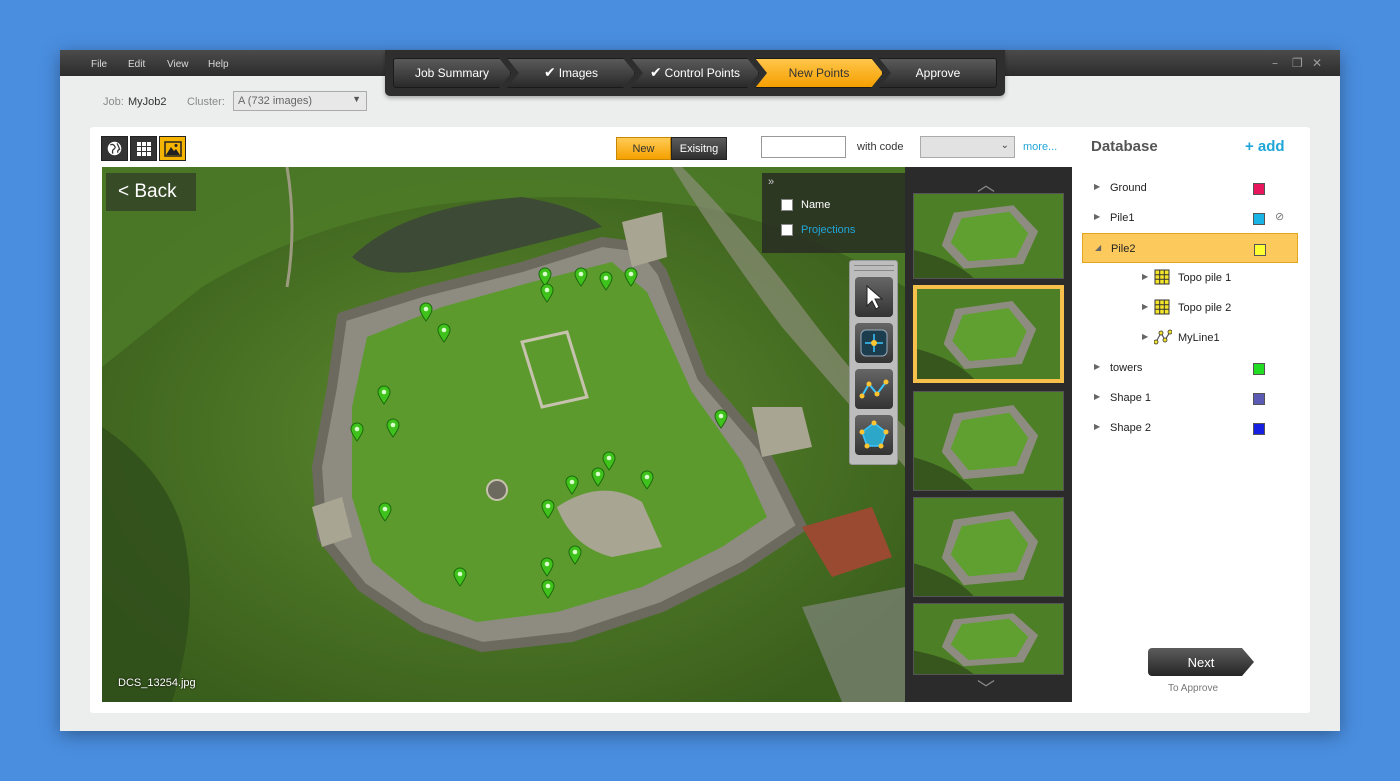  I want to click on layer-name-label: Name, so click(816, 205).